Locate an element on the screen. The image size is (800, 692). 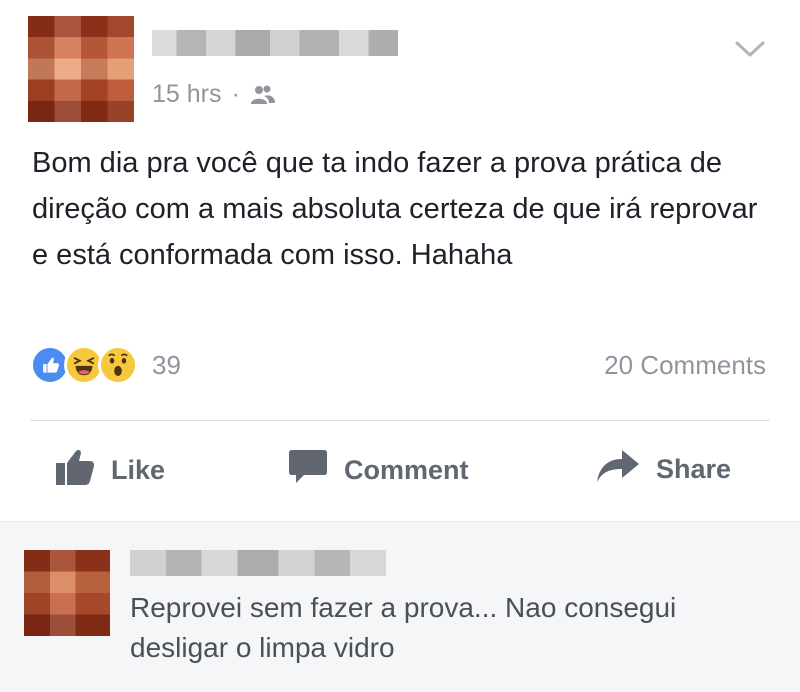
like-button: Like is located at coordinates (110, 470).